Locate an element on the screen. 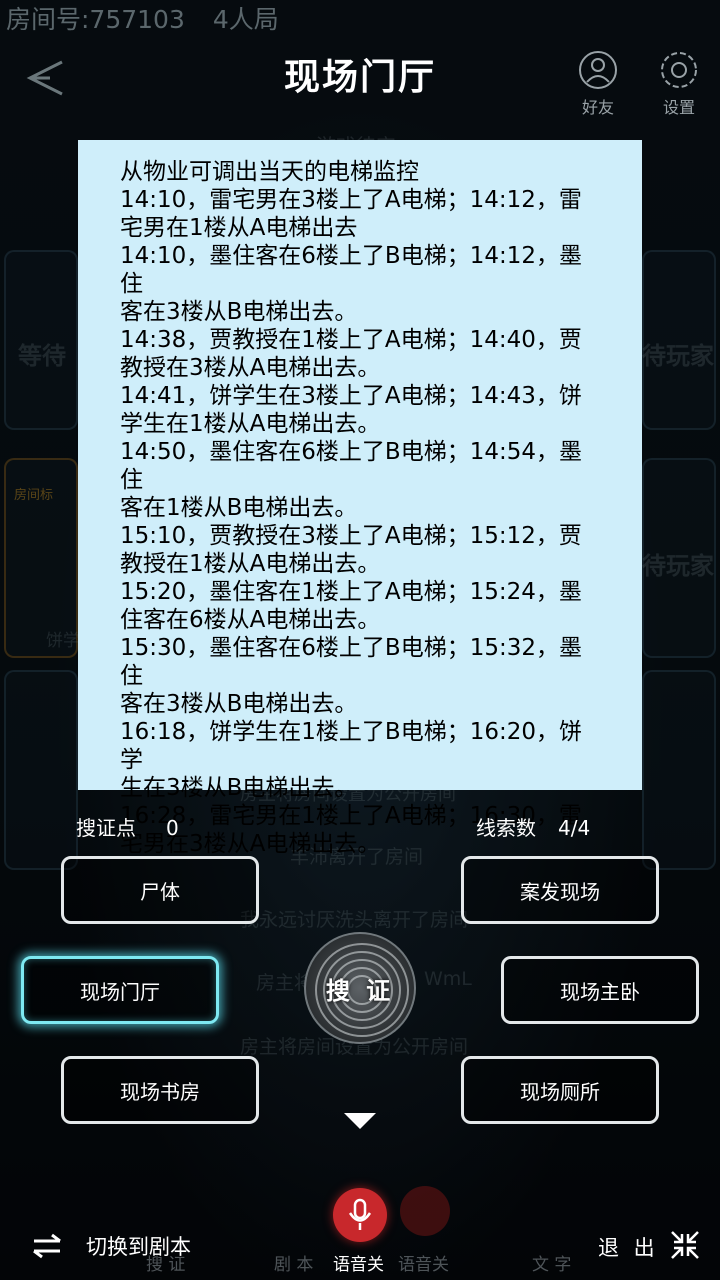 The image size is (720, 1280). clue-count-value: 4/4 is located at coordinates (574, 828).